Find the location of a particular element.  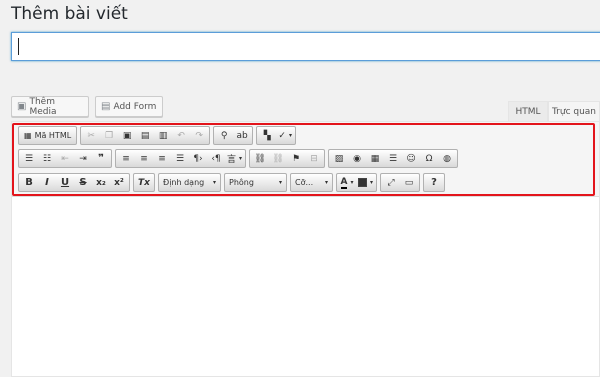

format-select-label: Định dạng is located at coordinates (184, 182).